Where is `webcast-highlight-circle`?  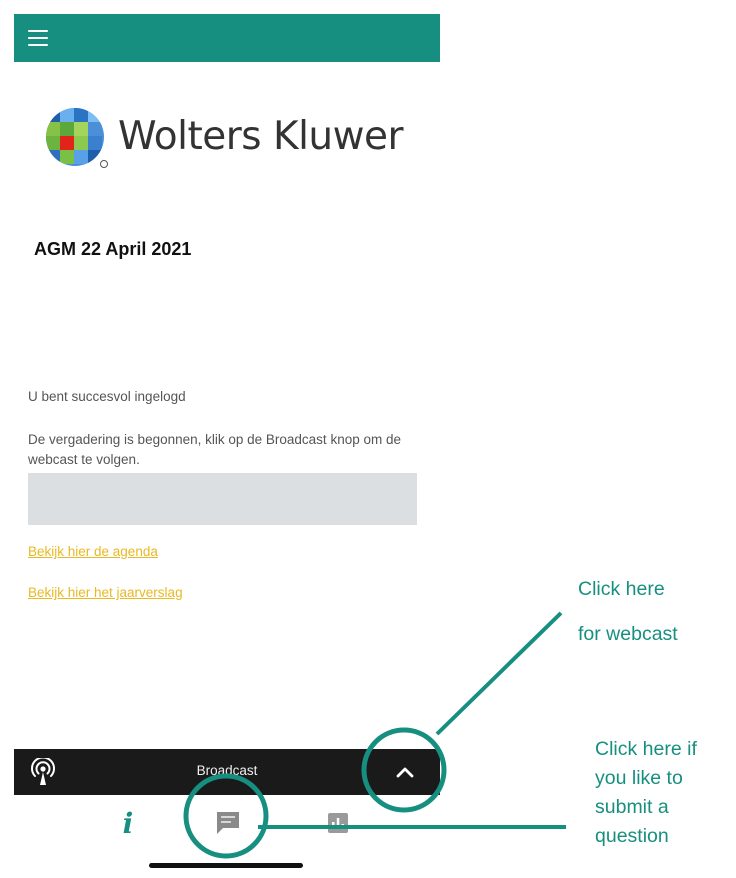
webcast-highlight-circle is located at coordinates (404, 770).